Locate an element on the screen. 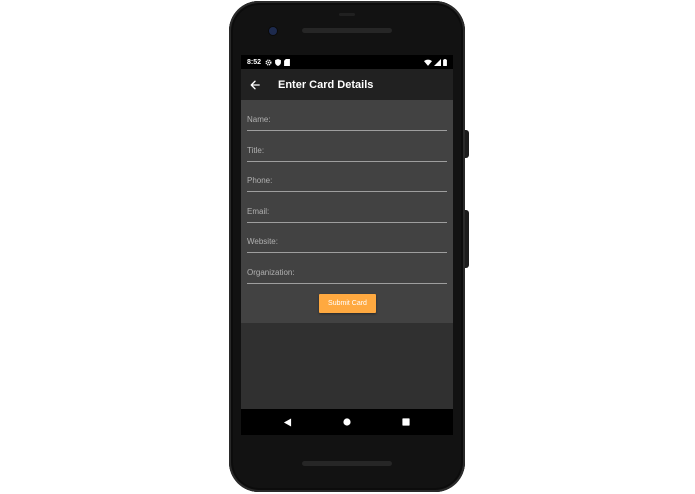 The image size is (695, 494). power-button is located at coordinates (467, 144).